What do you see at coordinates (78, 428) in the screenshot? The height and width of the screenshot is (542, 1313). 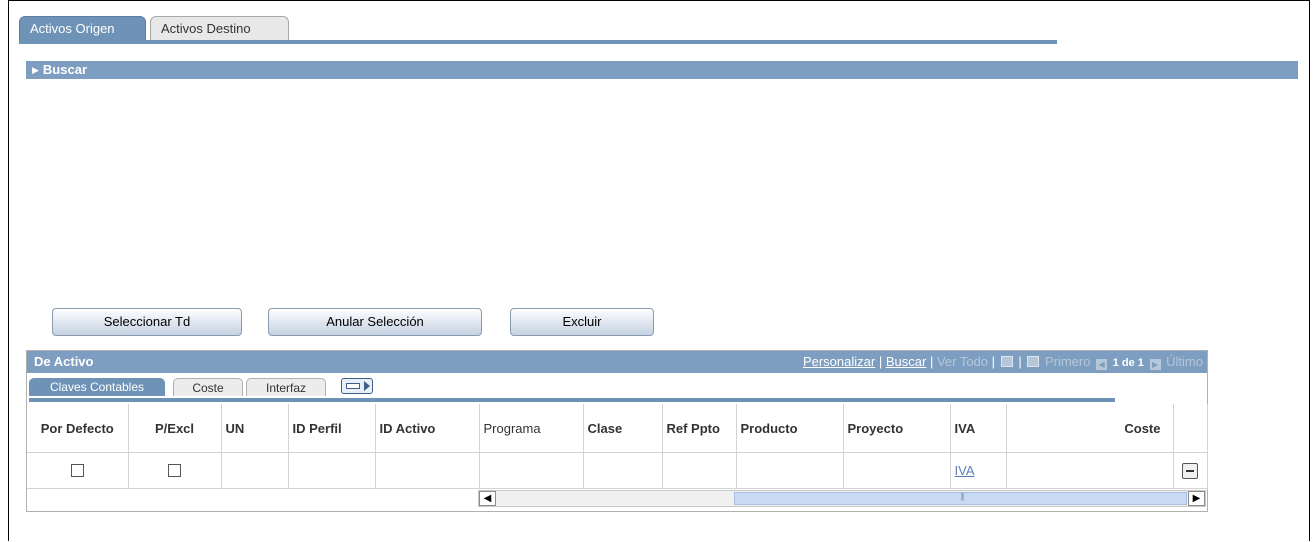 I see `column-header: Por Defecto` at bounding box center [78, 428].